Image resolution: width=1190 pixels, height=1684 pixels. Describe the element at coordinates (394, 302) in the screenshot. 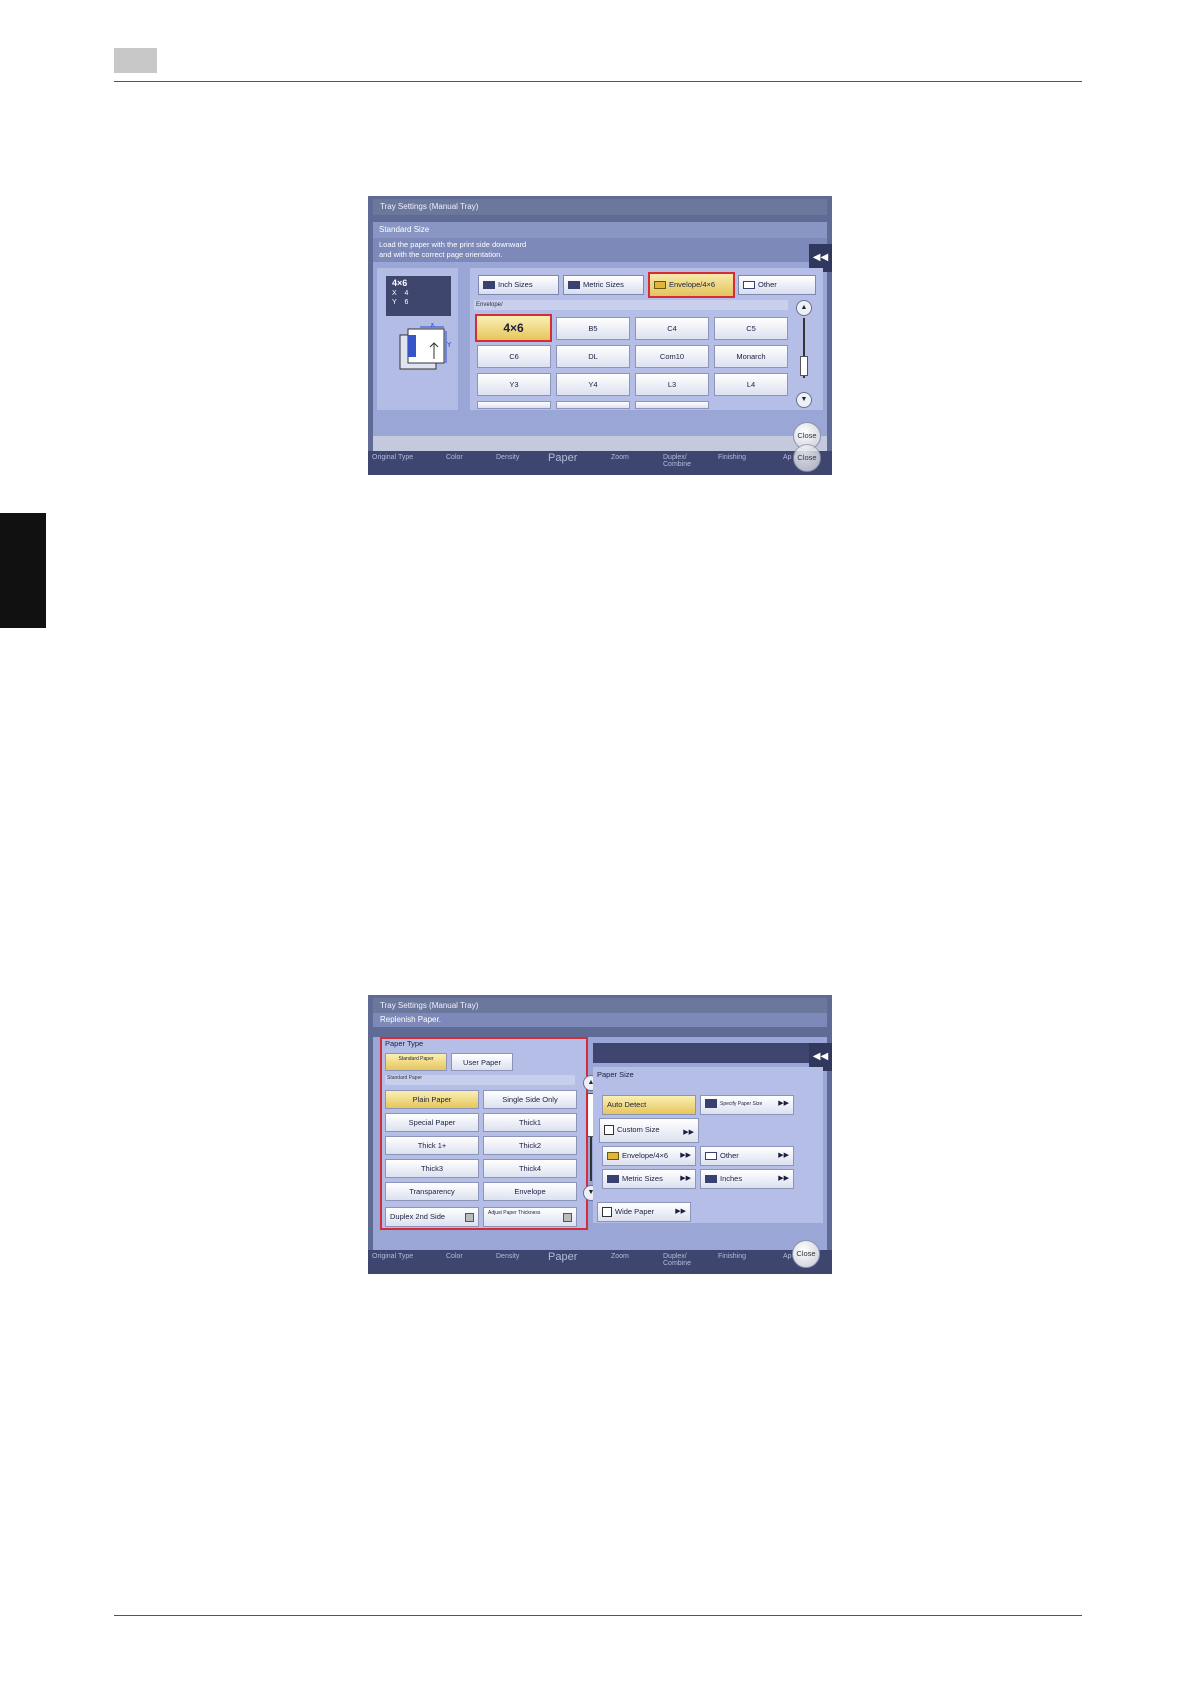

I see `y-label: Y` at that location.